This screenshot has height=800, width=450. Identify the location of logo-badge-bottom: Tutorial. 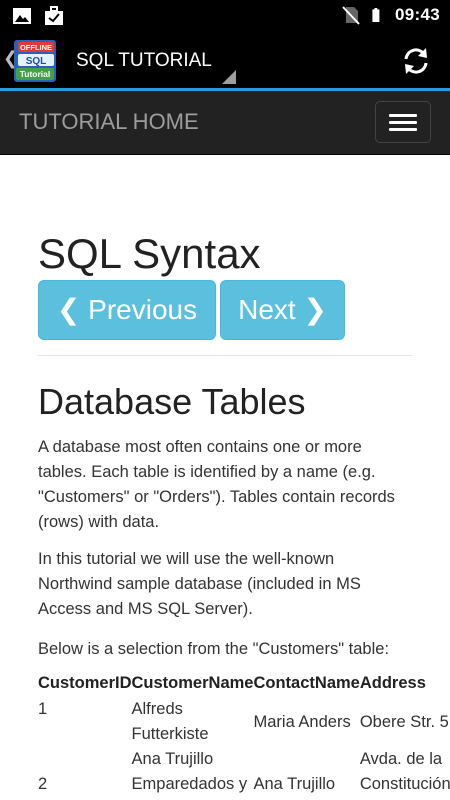
(35, 74).